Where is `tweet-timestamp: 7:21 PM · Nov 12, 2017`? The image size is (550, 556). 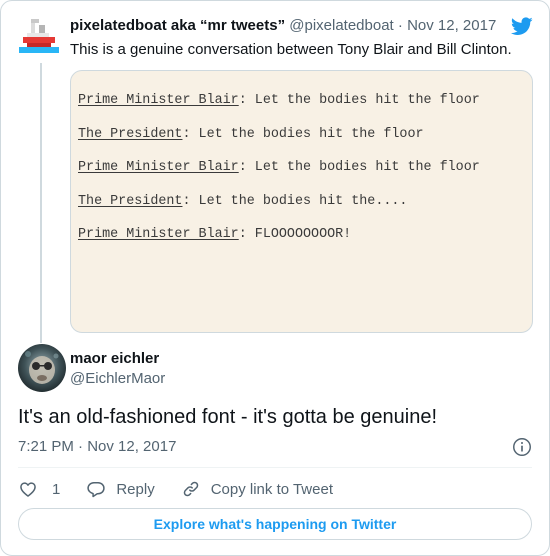 tweet-timestamp: 7:21 PM · Nov 12, 2017 is located at coordinates (97, 447).